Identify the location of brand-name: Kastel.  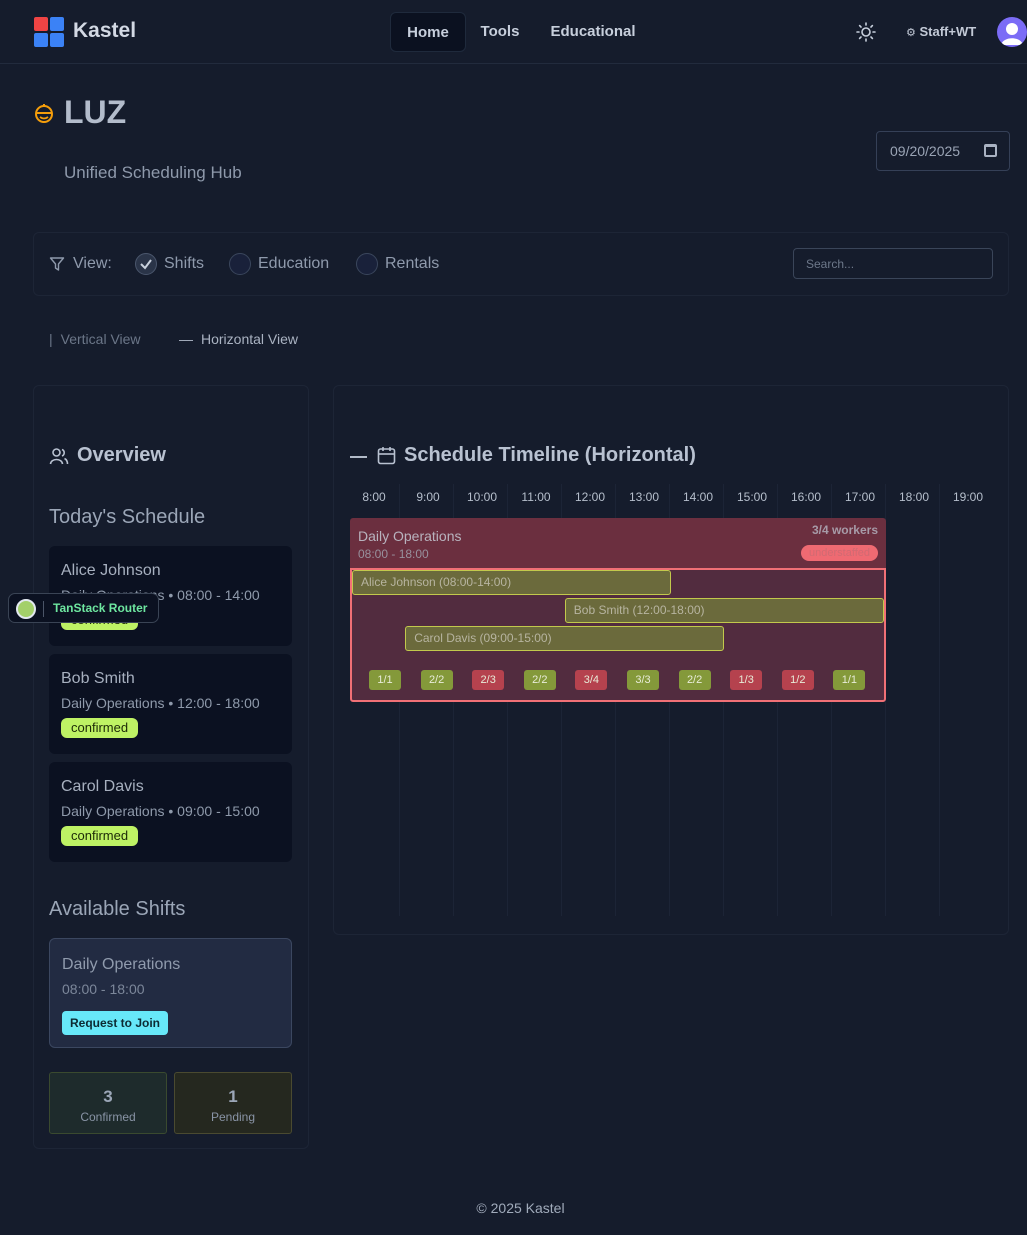
(104, 31).